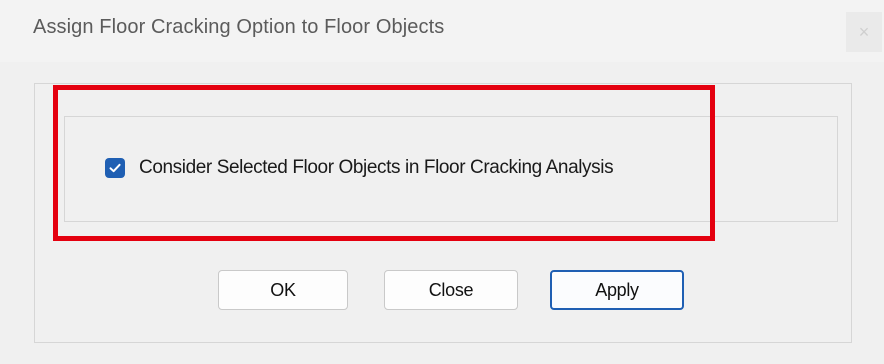 Image resolution: width=884 pixels, height=364 pixels. I want to click on consider-floor-cracking-checkbox, so click(115, 168).